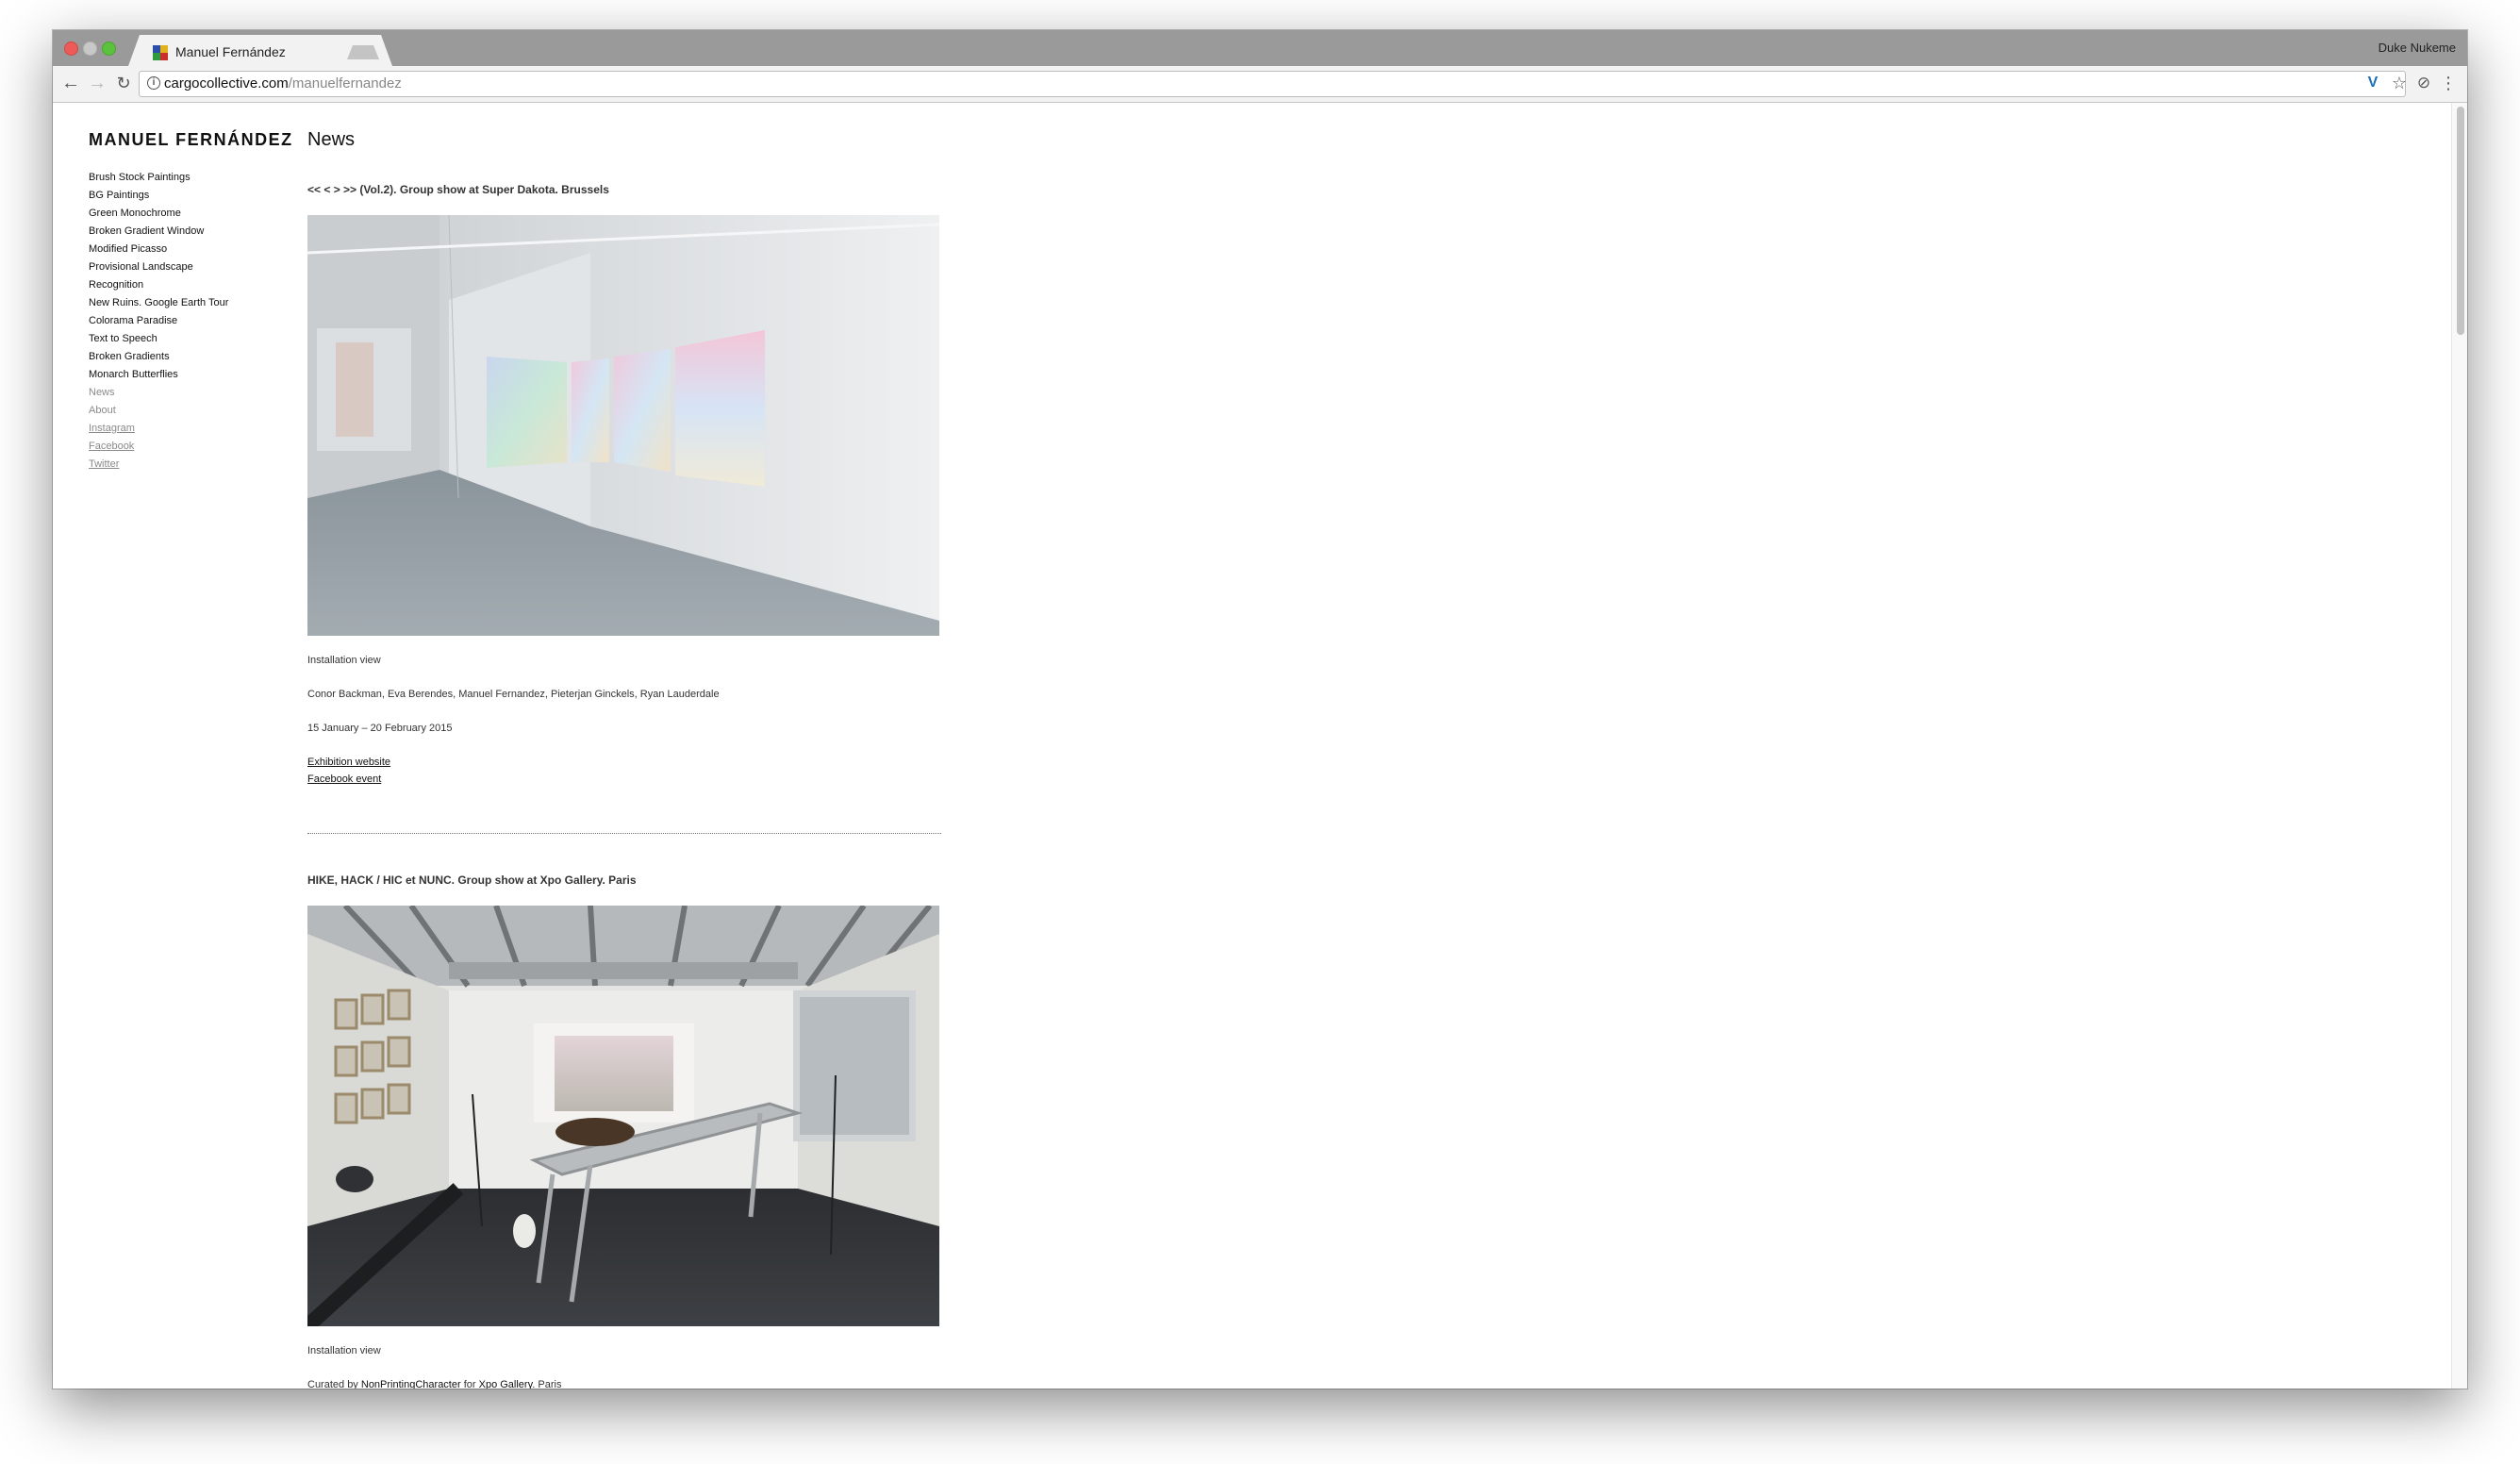 The width and height of the screenshot is (2520, 1464). I want to click on scrollbar-thumb, so click(2460, 221).